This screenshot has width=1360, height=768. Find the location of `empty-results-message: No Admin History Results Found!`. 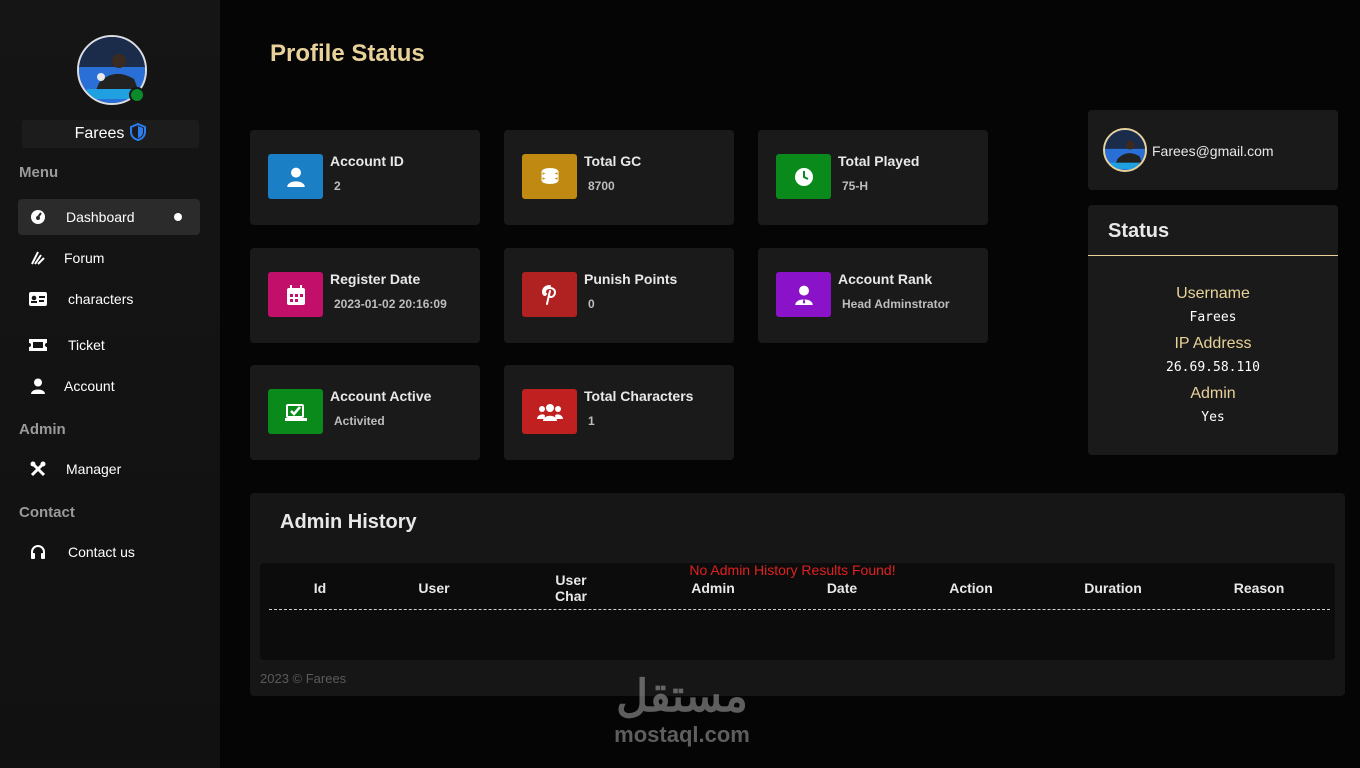

empty-results-message: No Admin History Results Found! is located at coordinates (792, 570).